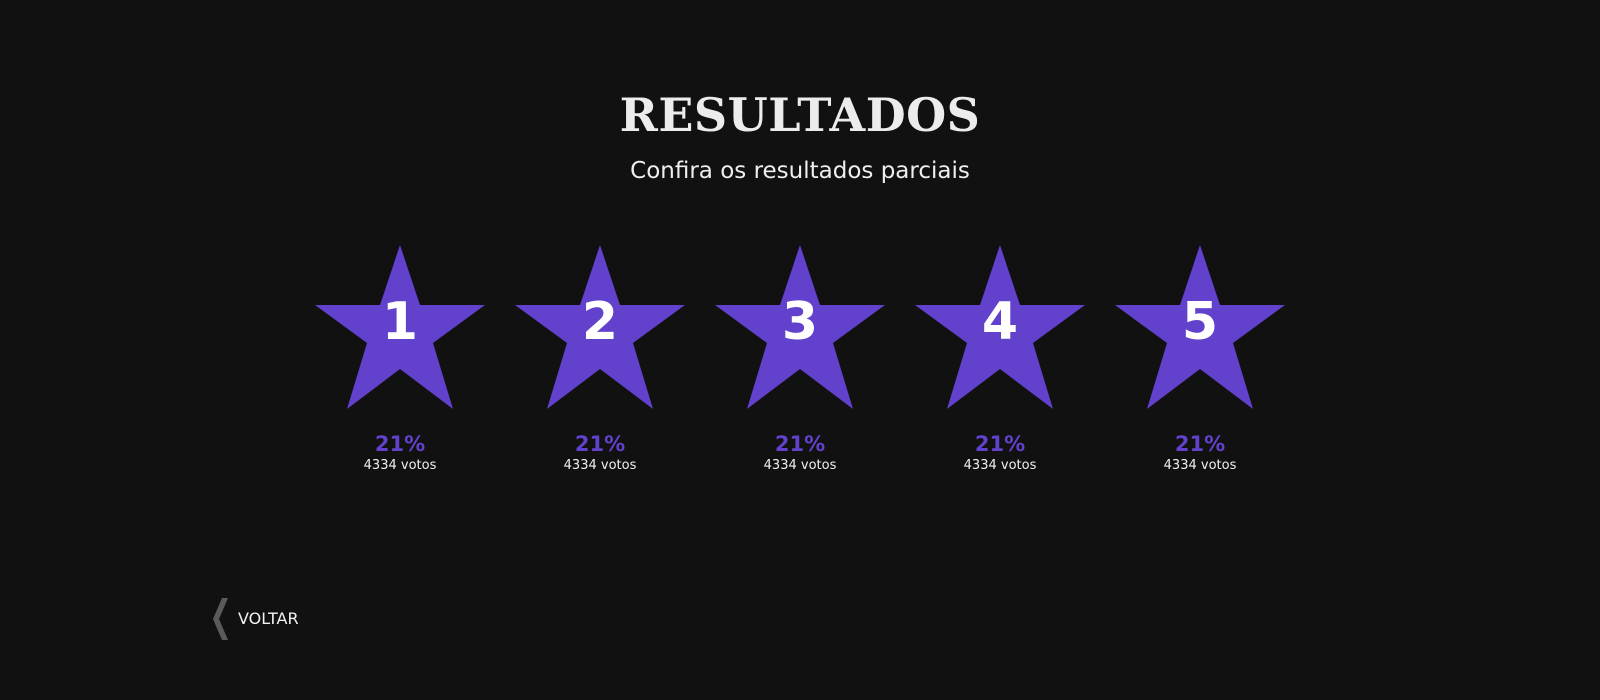 The image size is (1600, 700). I want to click on rating-number: 4, so click(1000, 322).